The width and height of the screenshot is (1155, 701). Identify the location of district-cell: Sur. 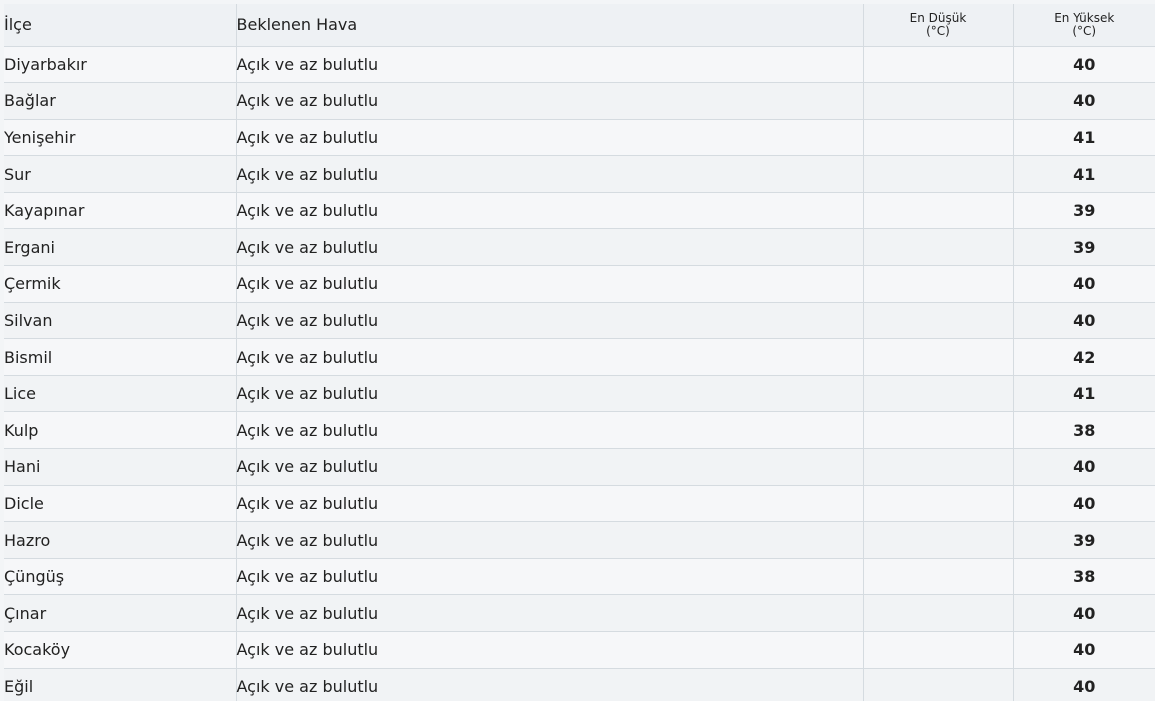
(120, 174).